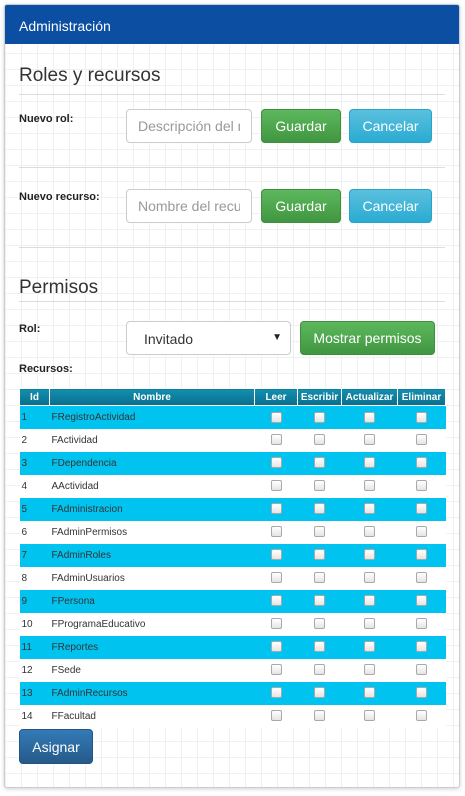 This screenshot has height=796, width=465. I want to click on save-resource-button: Guardar, so click(301, 206).